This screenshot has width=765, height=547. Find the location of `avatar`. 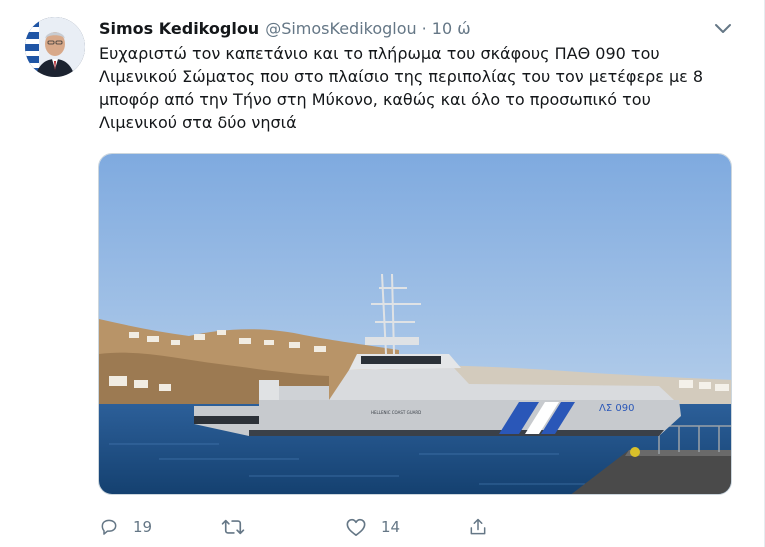

avatar is located at coordinates (55, 47).